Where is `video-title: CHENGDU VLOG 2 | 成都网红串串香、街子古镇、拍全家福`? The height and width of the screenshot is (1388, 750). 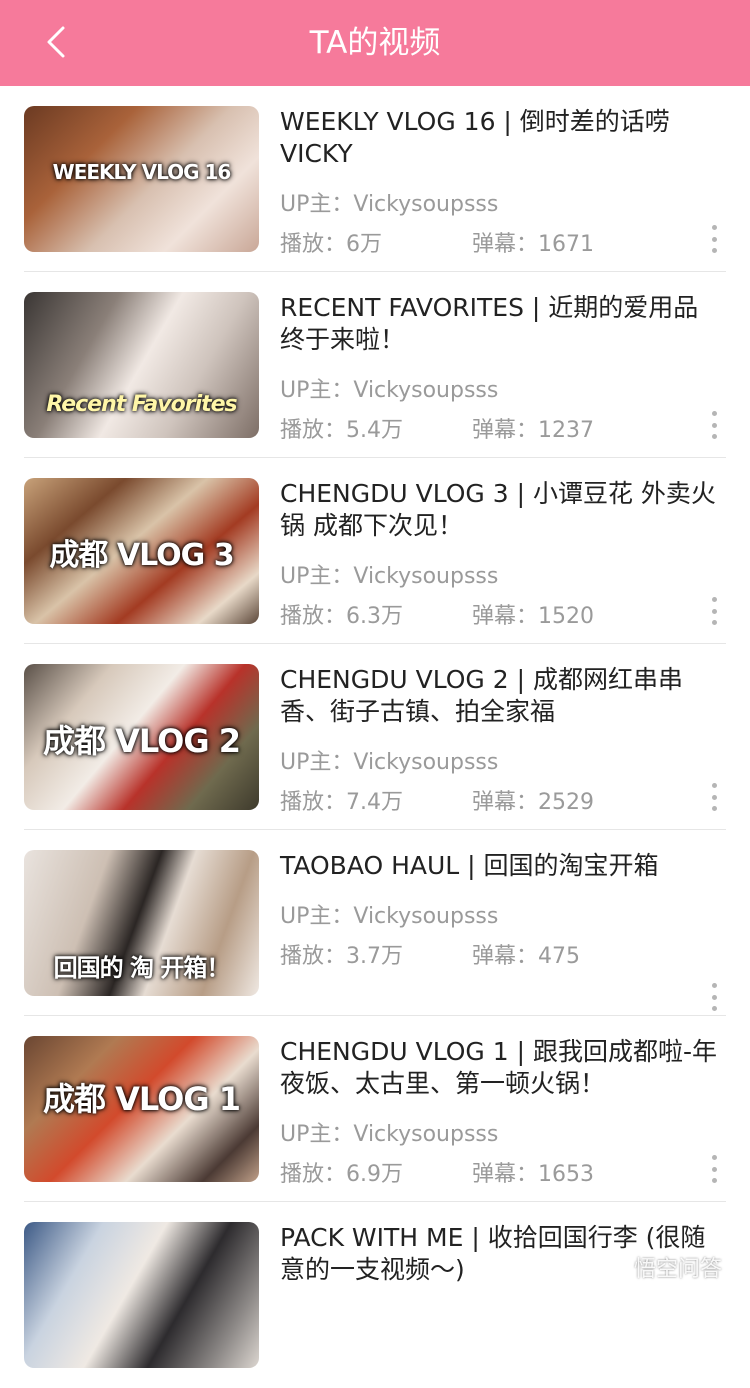
video-title: CHENGDU VLOG 2 | 成都网红串串香、街子古镇、拍全家福 is located at coordinates (500, 696).